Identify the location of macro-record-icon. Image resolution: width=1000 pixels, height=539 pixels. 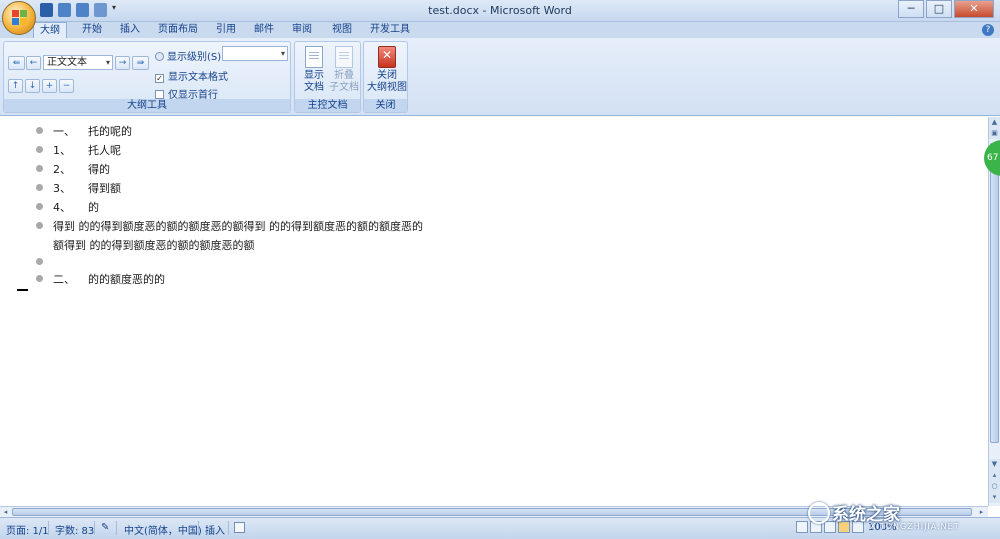
(239, 527).